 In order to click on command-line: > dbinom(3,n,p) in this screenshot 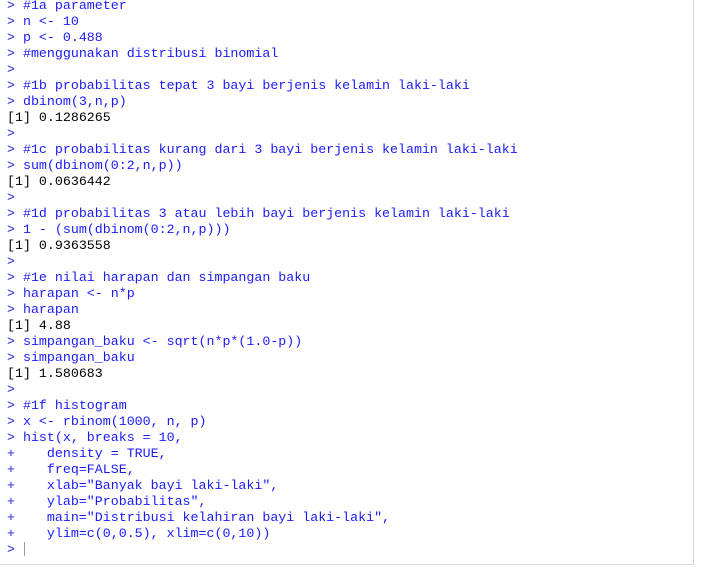, I will do `click(262, 102)`.